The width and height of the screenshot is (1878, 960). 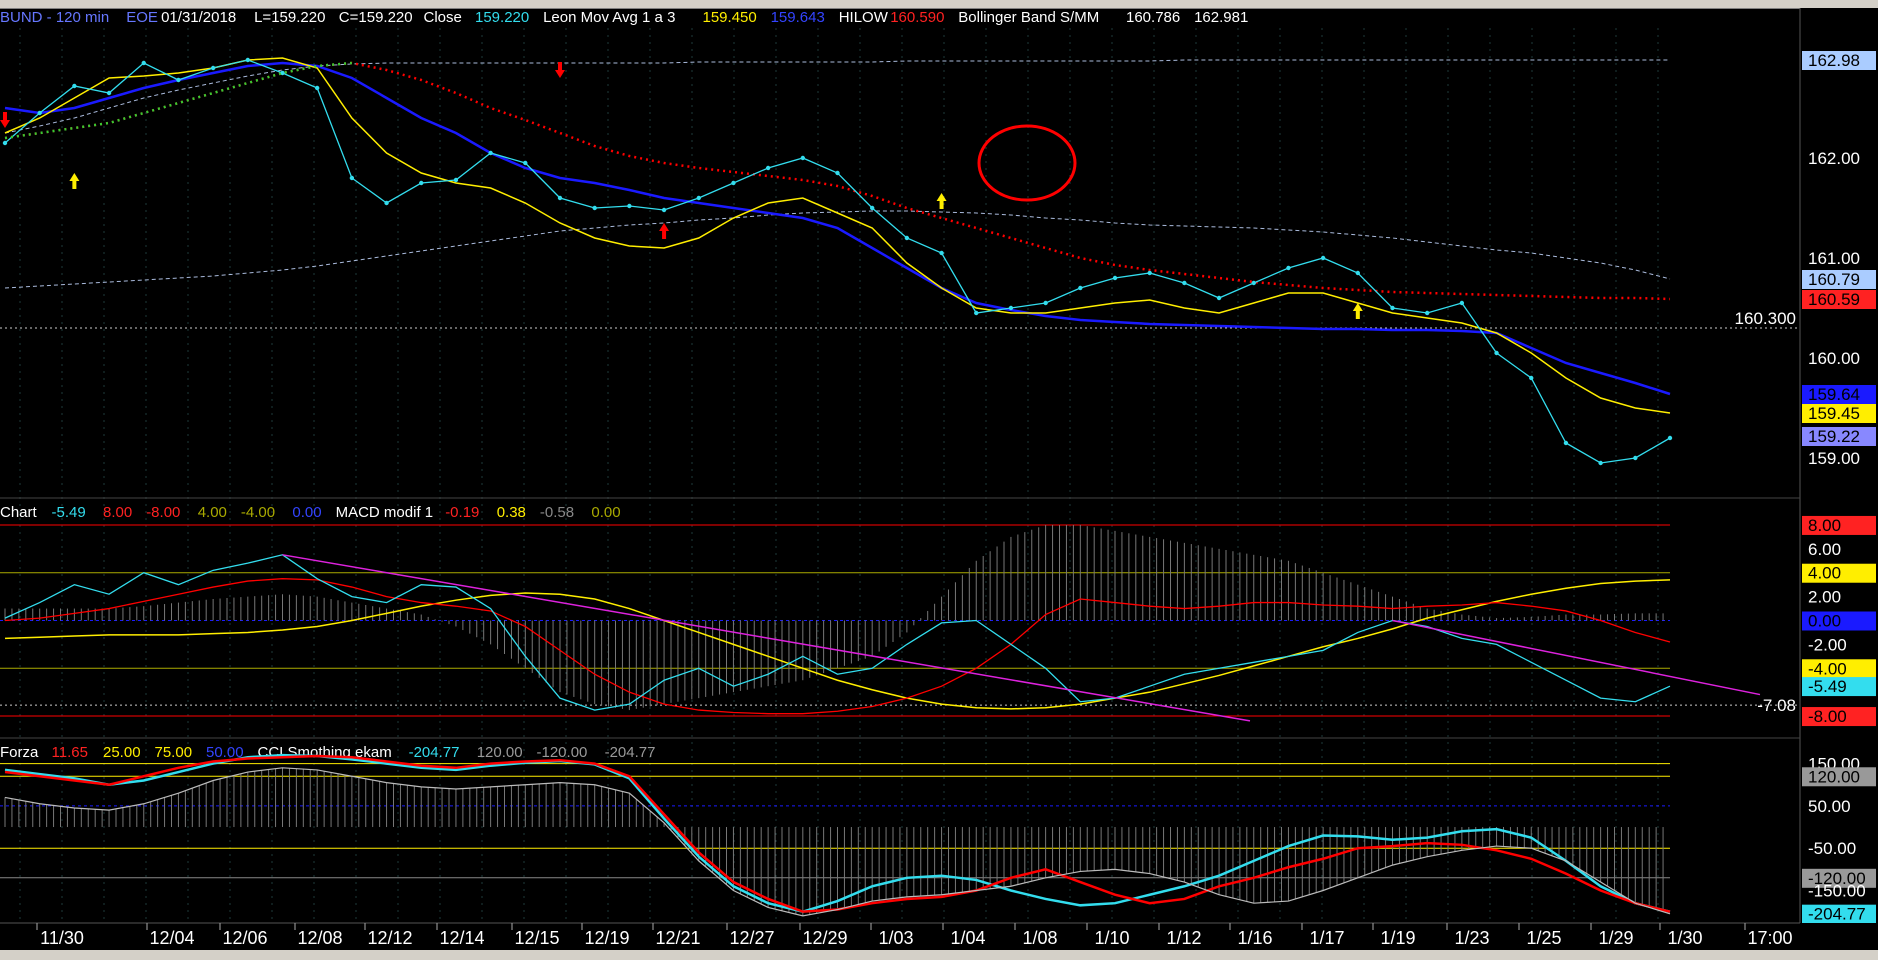 What do you see at coordinates (385, 512) in the screenshot?
I see `panel-header-item: MACD modif 1` at bounding box center [385, 512].